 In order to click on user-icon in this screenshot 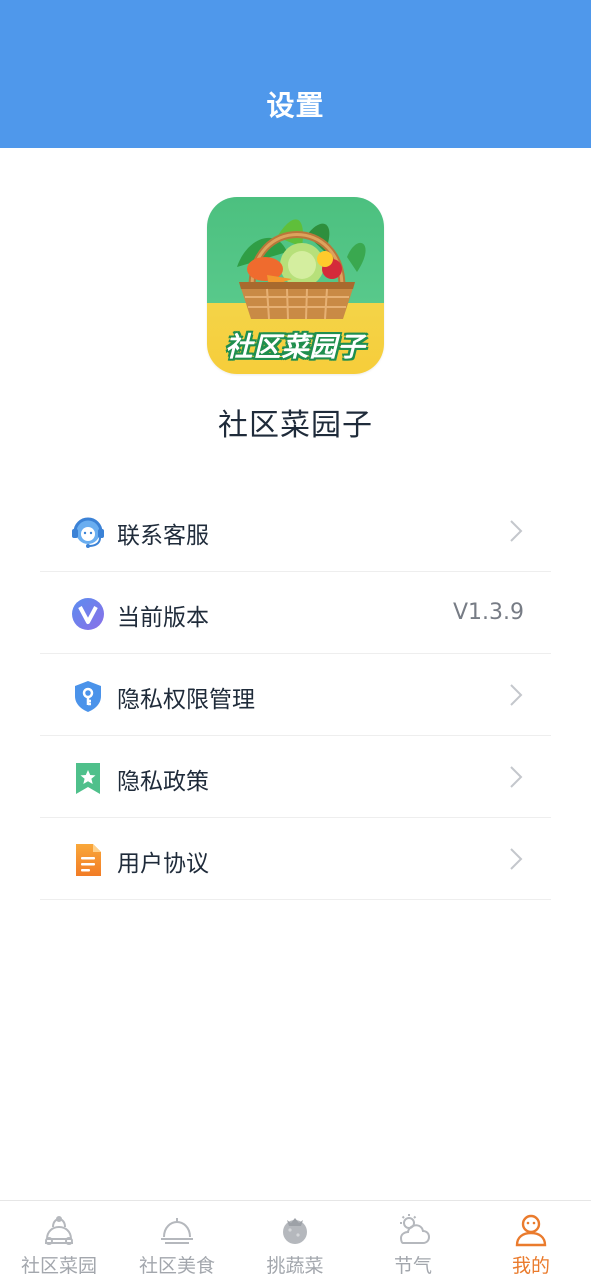, I will do `click(531, 1230)`.